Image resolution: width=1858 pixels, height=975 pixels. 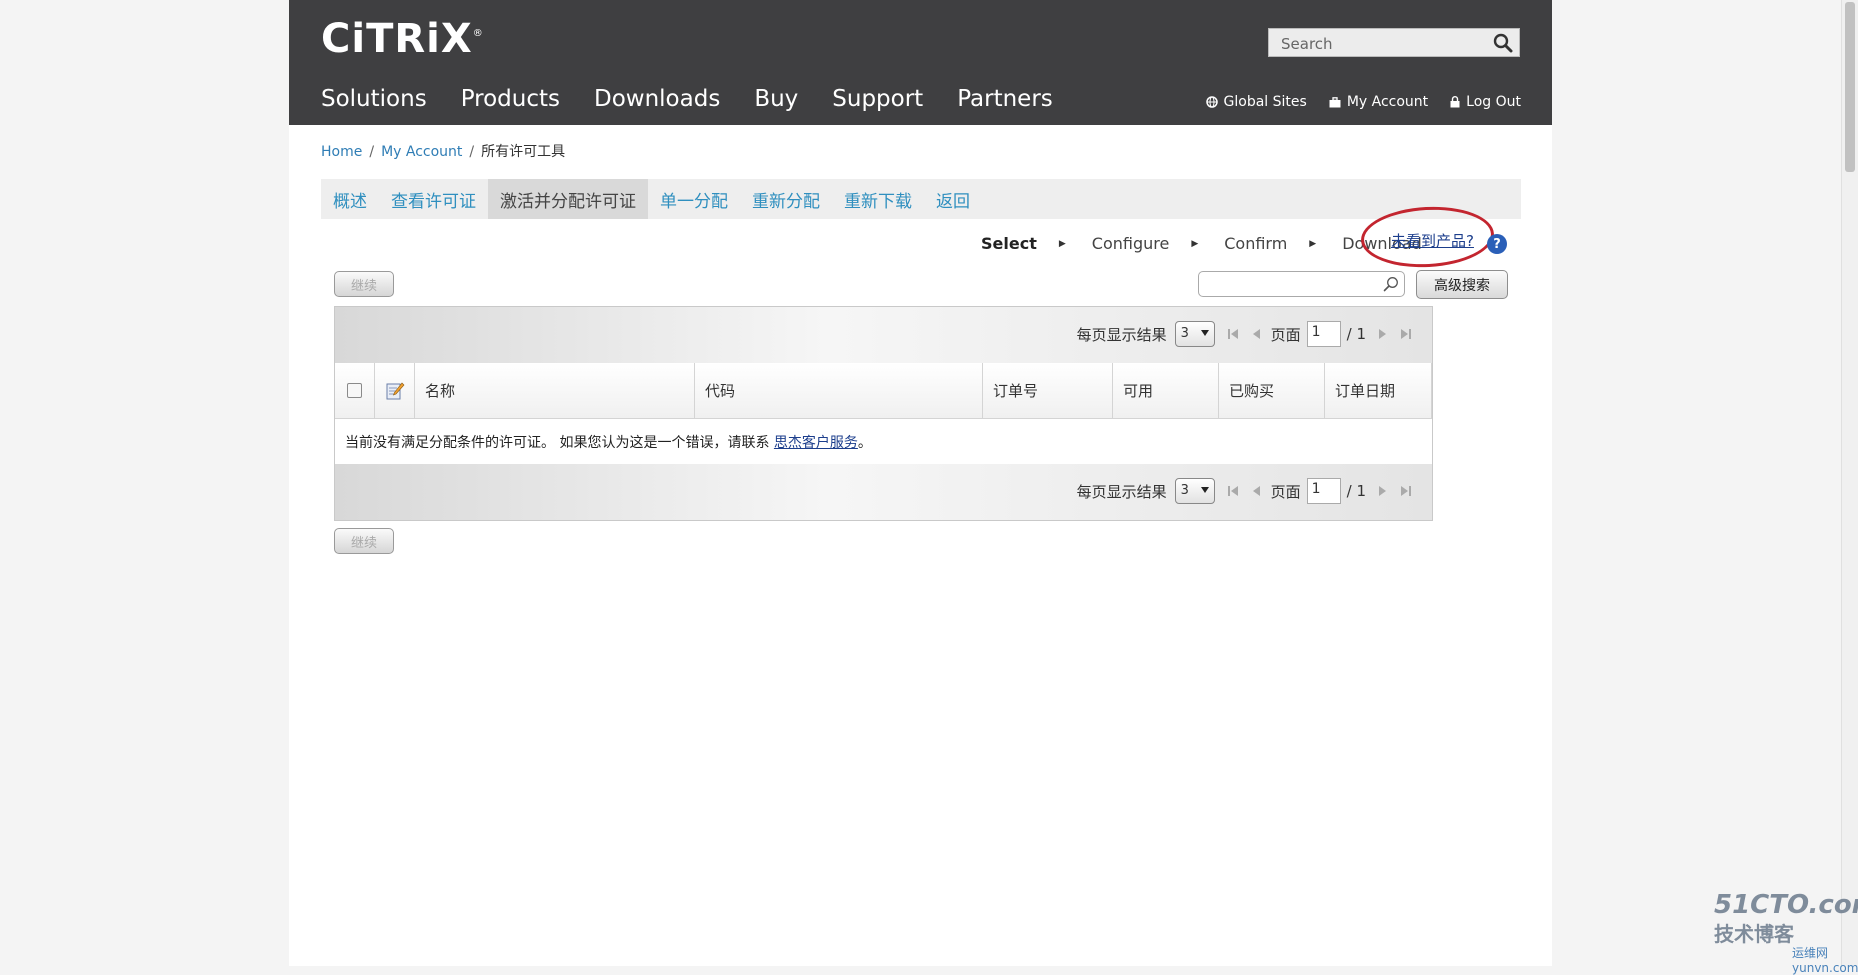 What do you see at coordinates (1244, 491) in the screenshot?
I see `pager-bottom: 每页显示结果 3 页面 1 / 1` at bounding box center [1244, 491].